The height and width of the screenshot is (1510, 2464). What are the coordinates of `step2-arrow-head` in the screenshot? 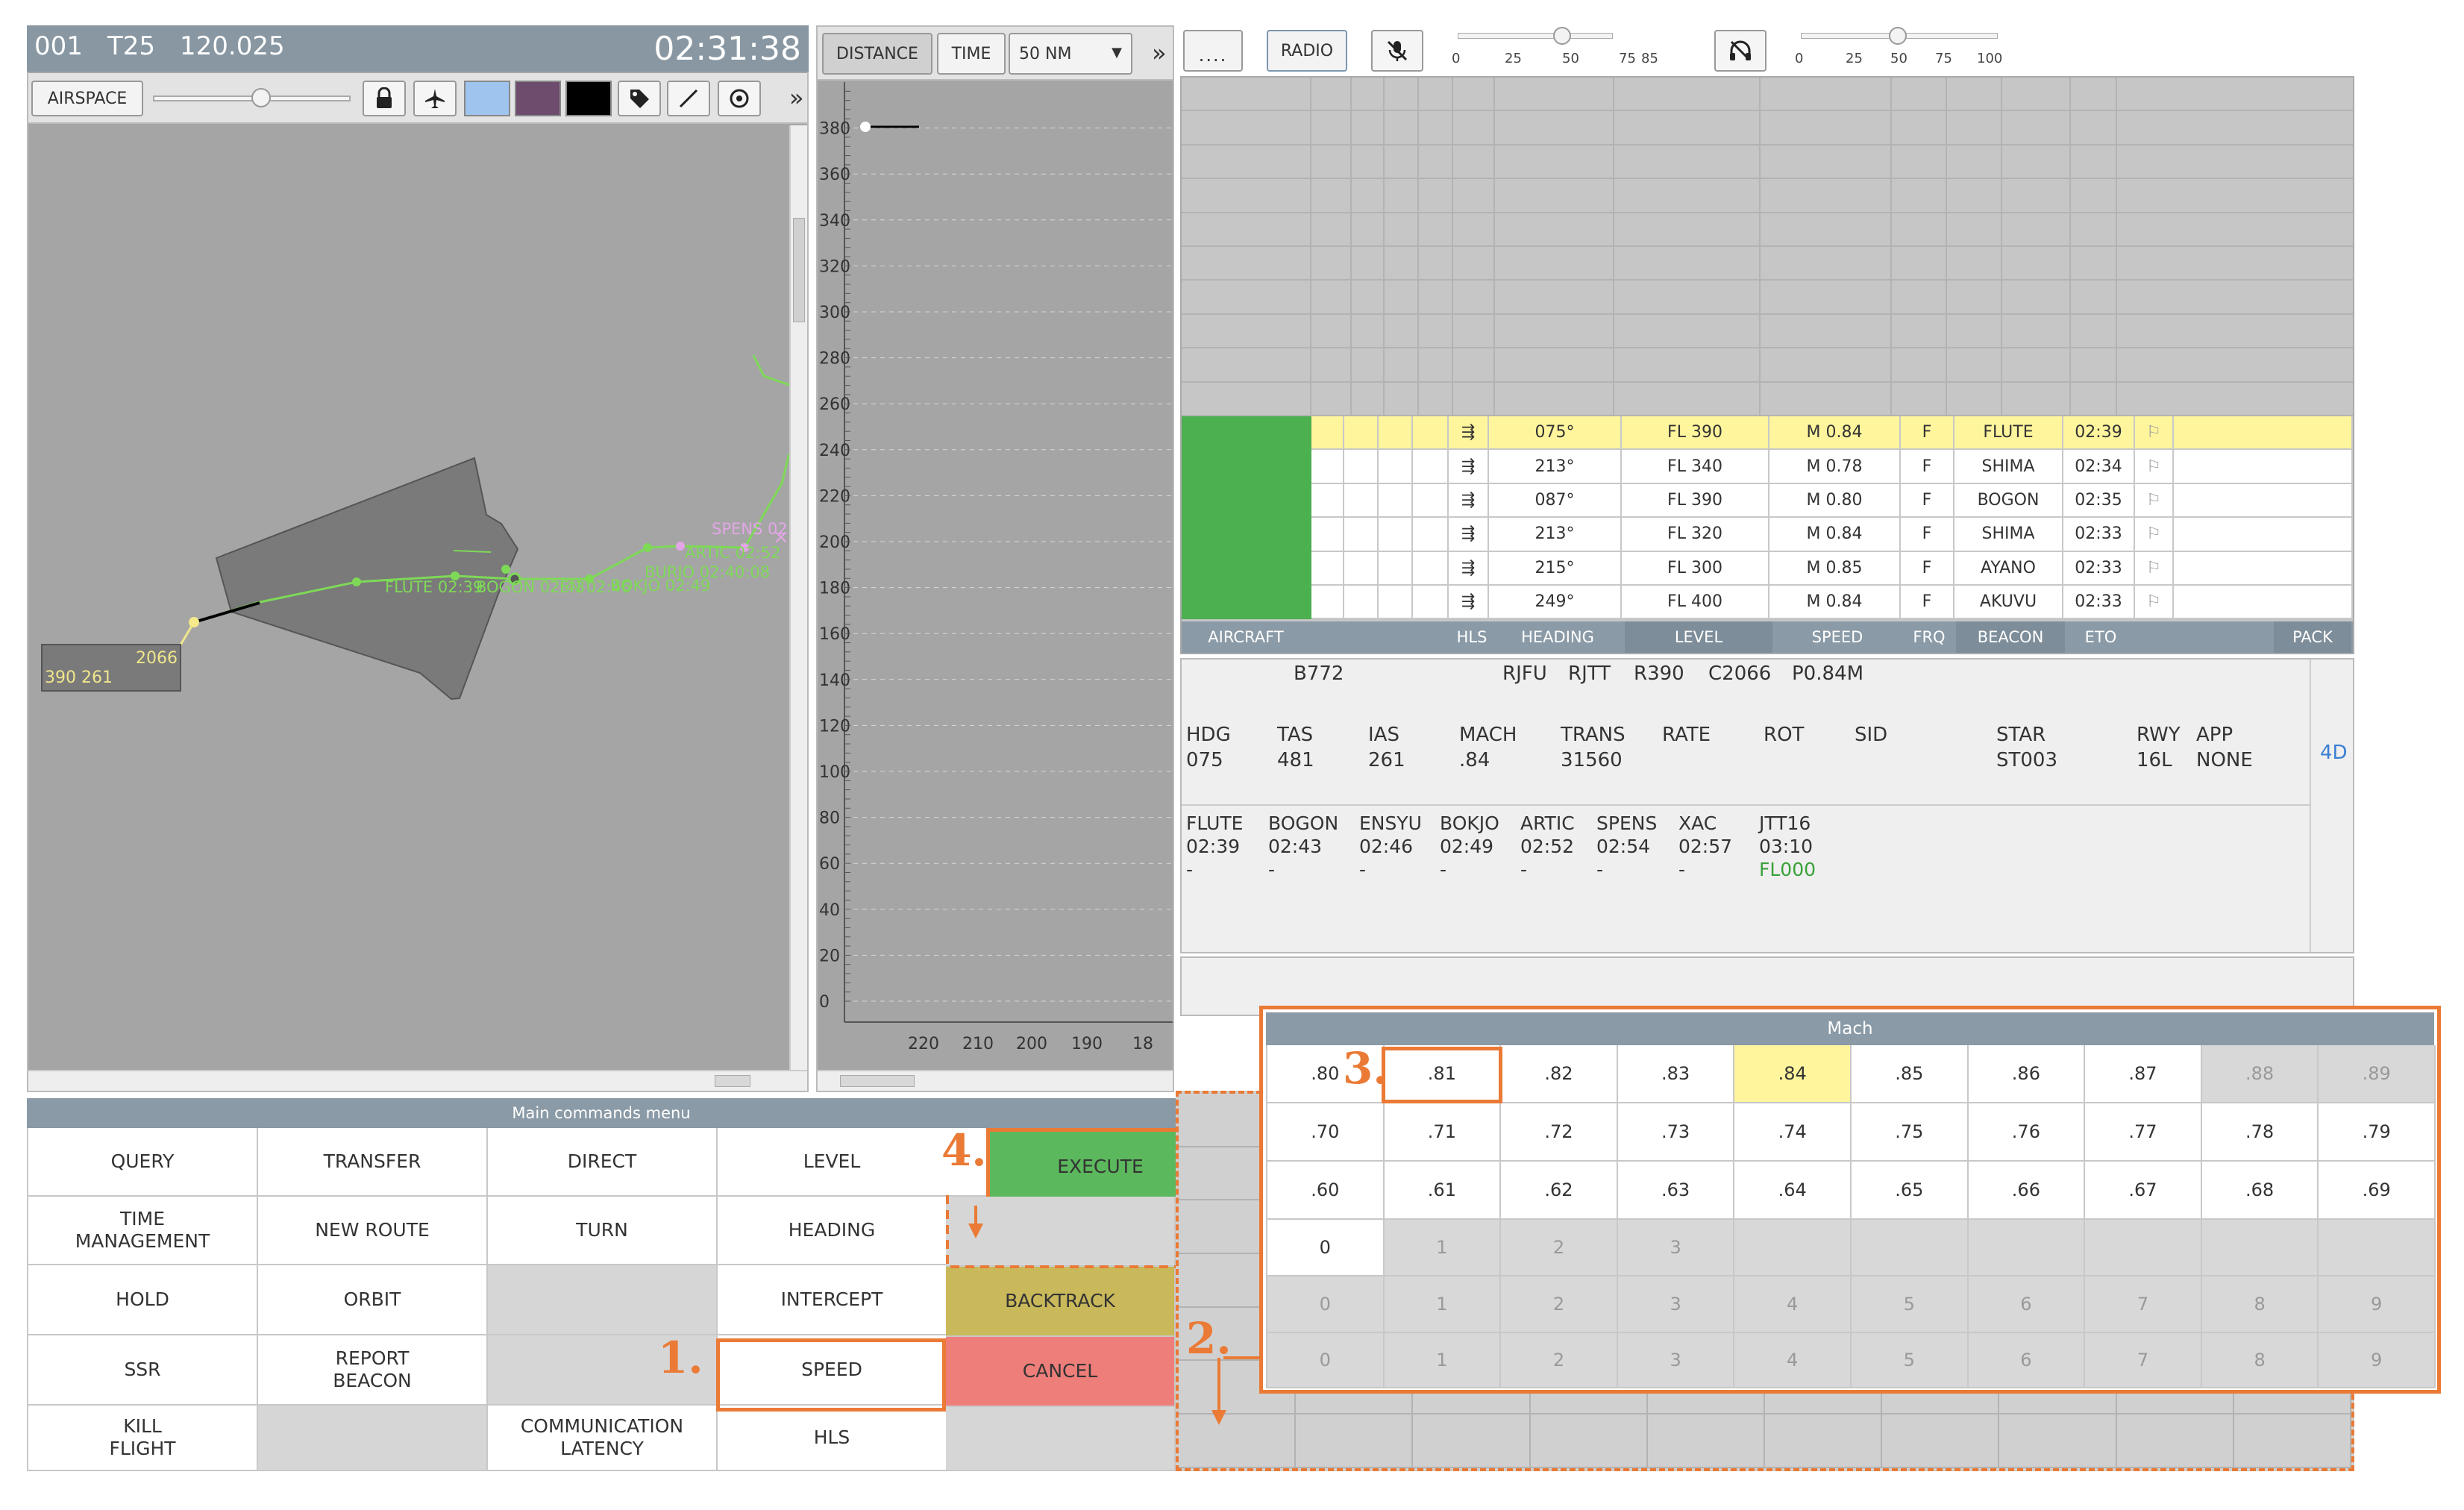 It's located at (1218, 1418).